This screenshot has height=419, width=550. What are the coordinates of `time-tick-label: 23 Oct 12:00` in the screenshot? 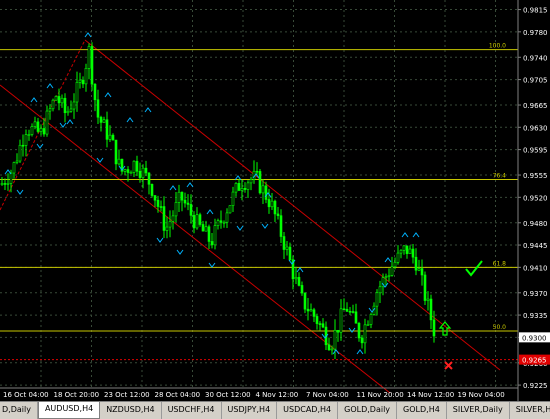 It's located at (127, 395).